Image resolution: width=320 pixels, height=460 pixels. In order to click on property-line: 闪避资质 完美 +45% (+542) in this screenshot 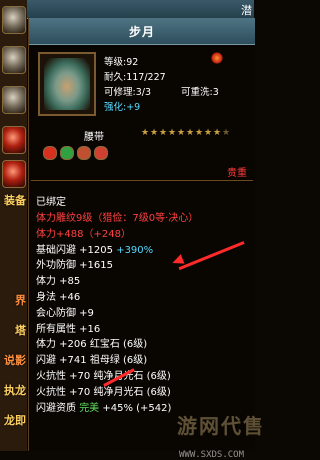, I will do `click(103, 406)`.